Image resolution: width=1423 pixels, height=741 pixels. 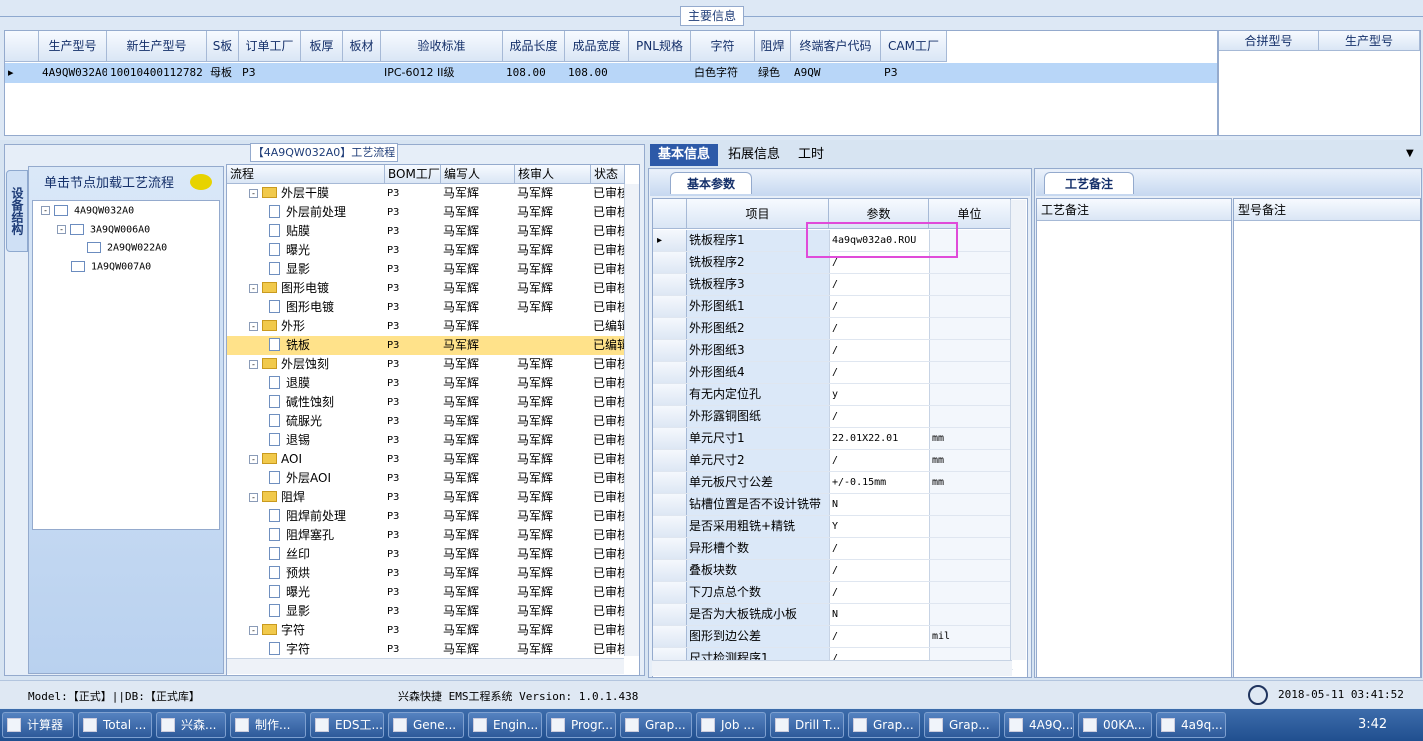 What do you see at coordinates (427, 421) in the screenshot?
I see `table-row: 硫脲光 P3 马军辉 马军辉 已审核` at bounding box center [427, 421].